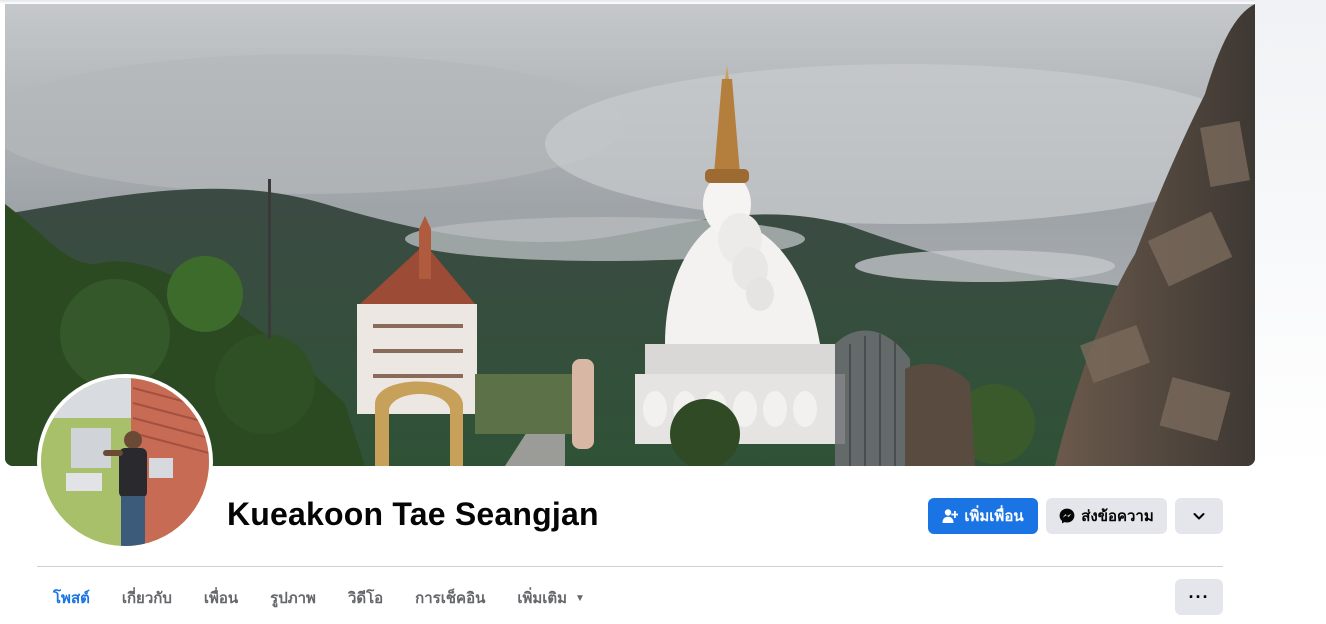 The width and height of the screenshot is (1326, 624). I want to click on avatar-photo, so click(125, 462).